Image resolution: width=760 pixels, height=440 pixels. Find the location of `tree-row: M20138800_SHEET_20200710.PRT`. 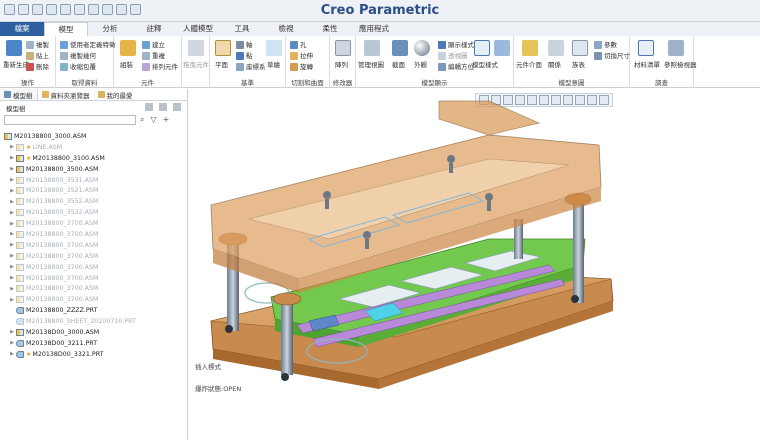

tree-row: M20138800_SHEET_20200710.PRT is located at coordinates (93, 321).